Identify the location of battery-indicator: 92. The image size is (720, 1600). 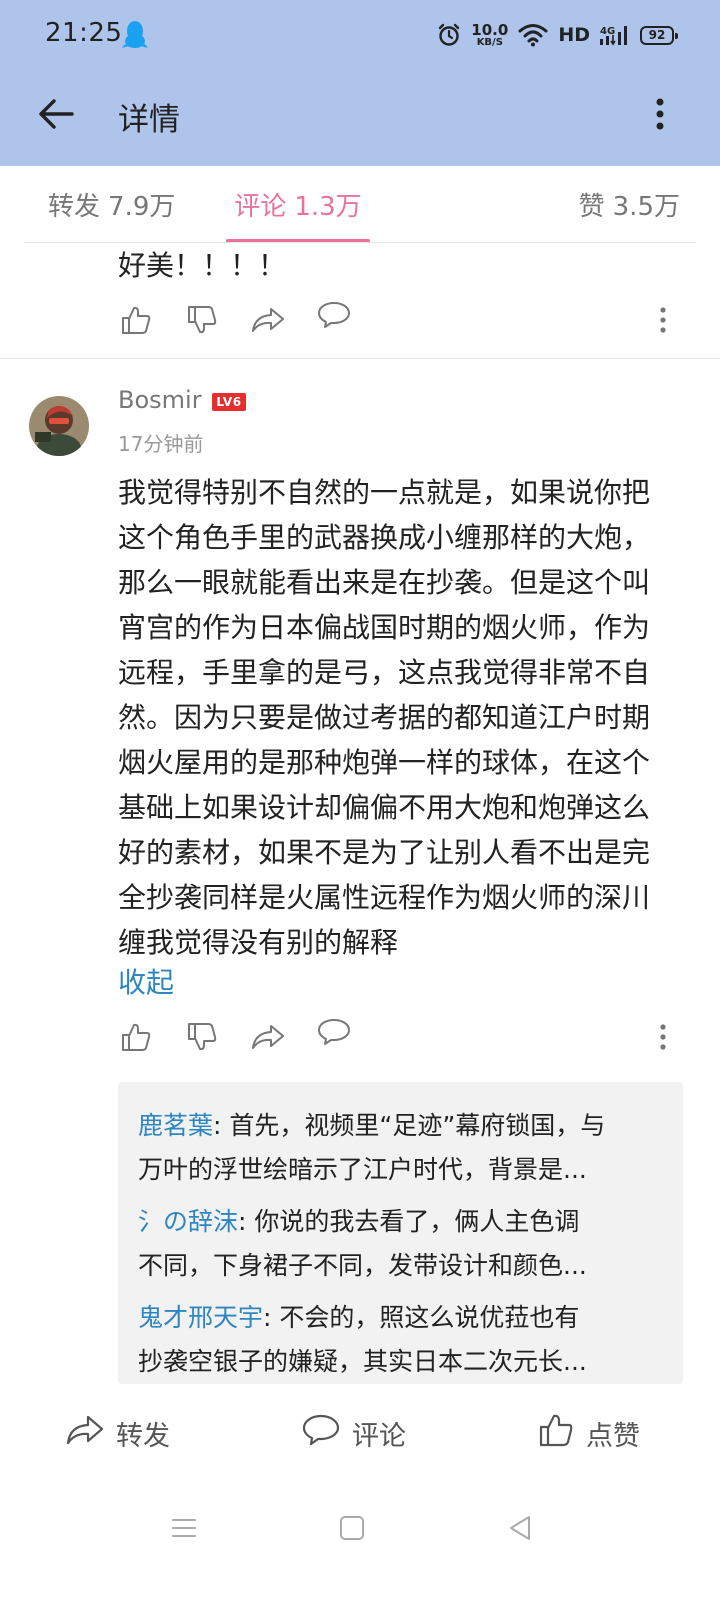
(659, 35).